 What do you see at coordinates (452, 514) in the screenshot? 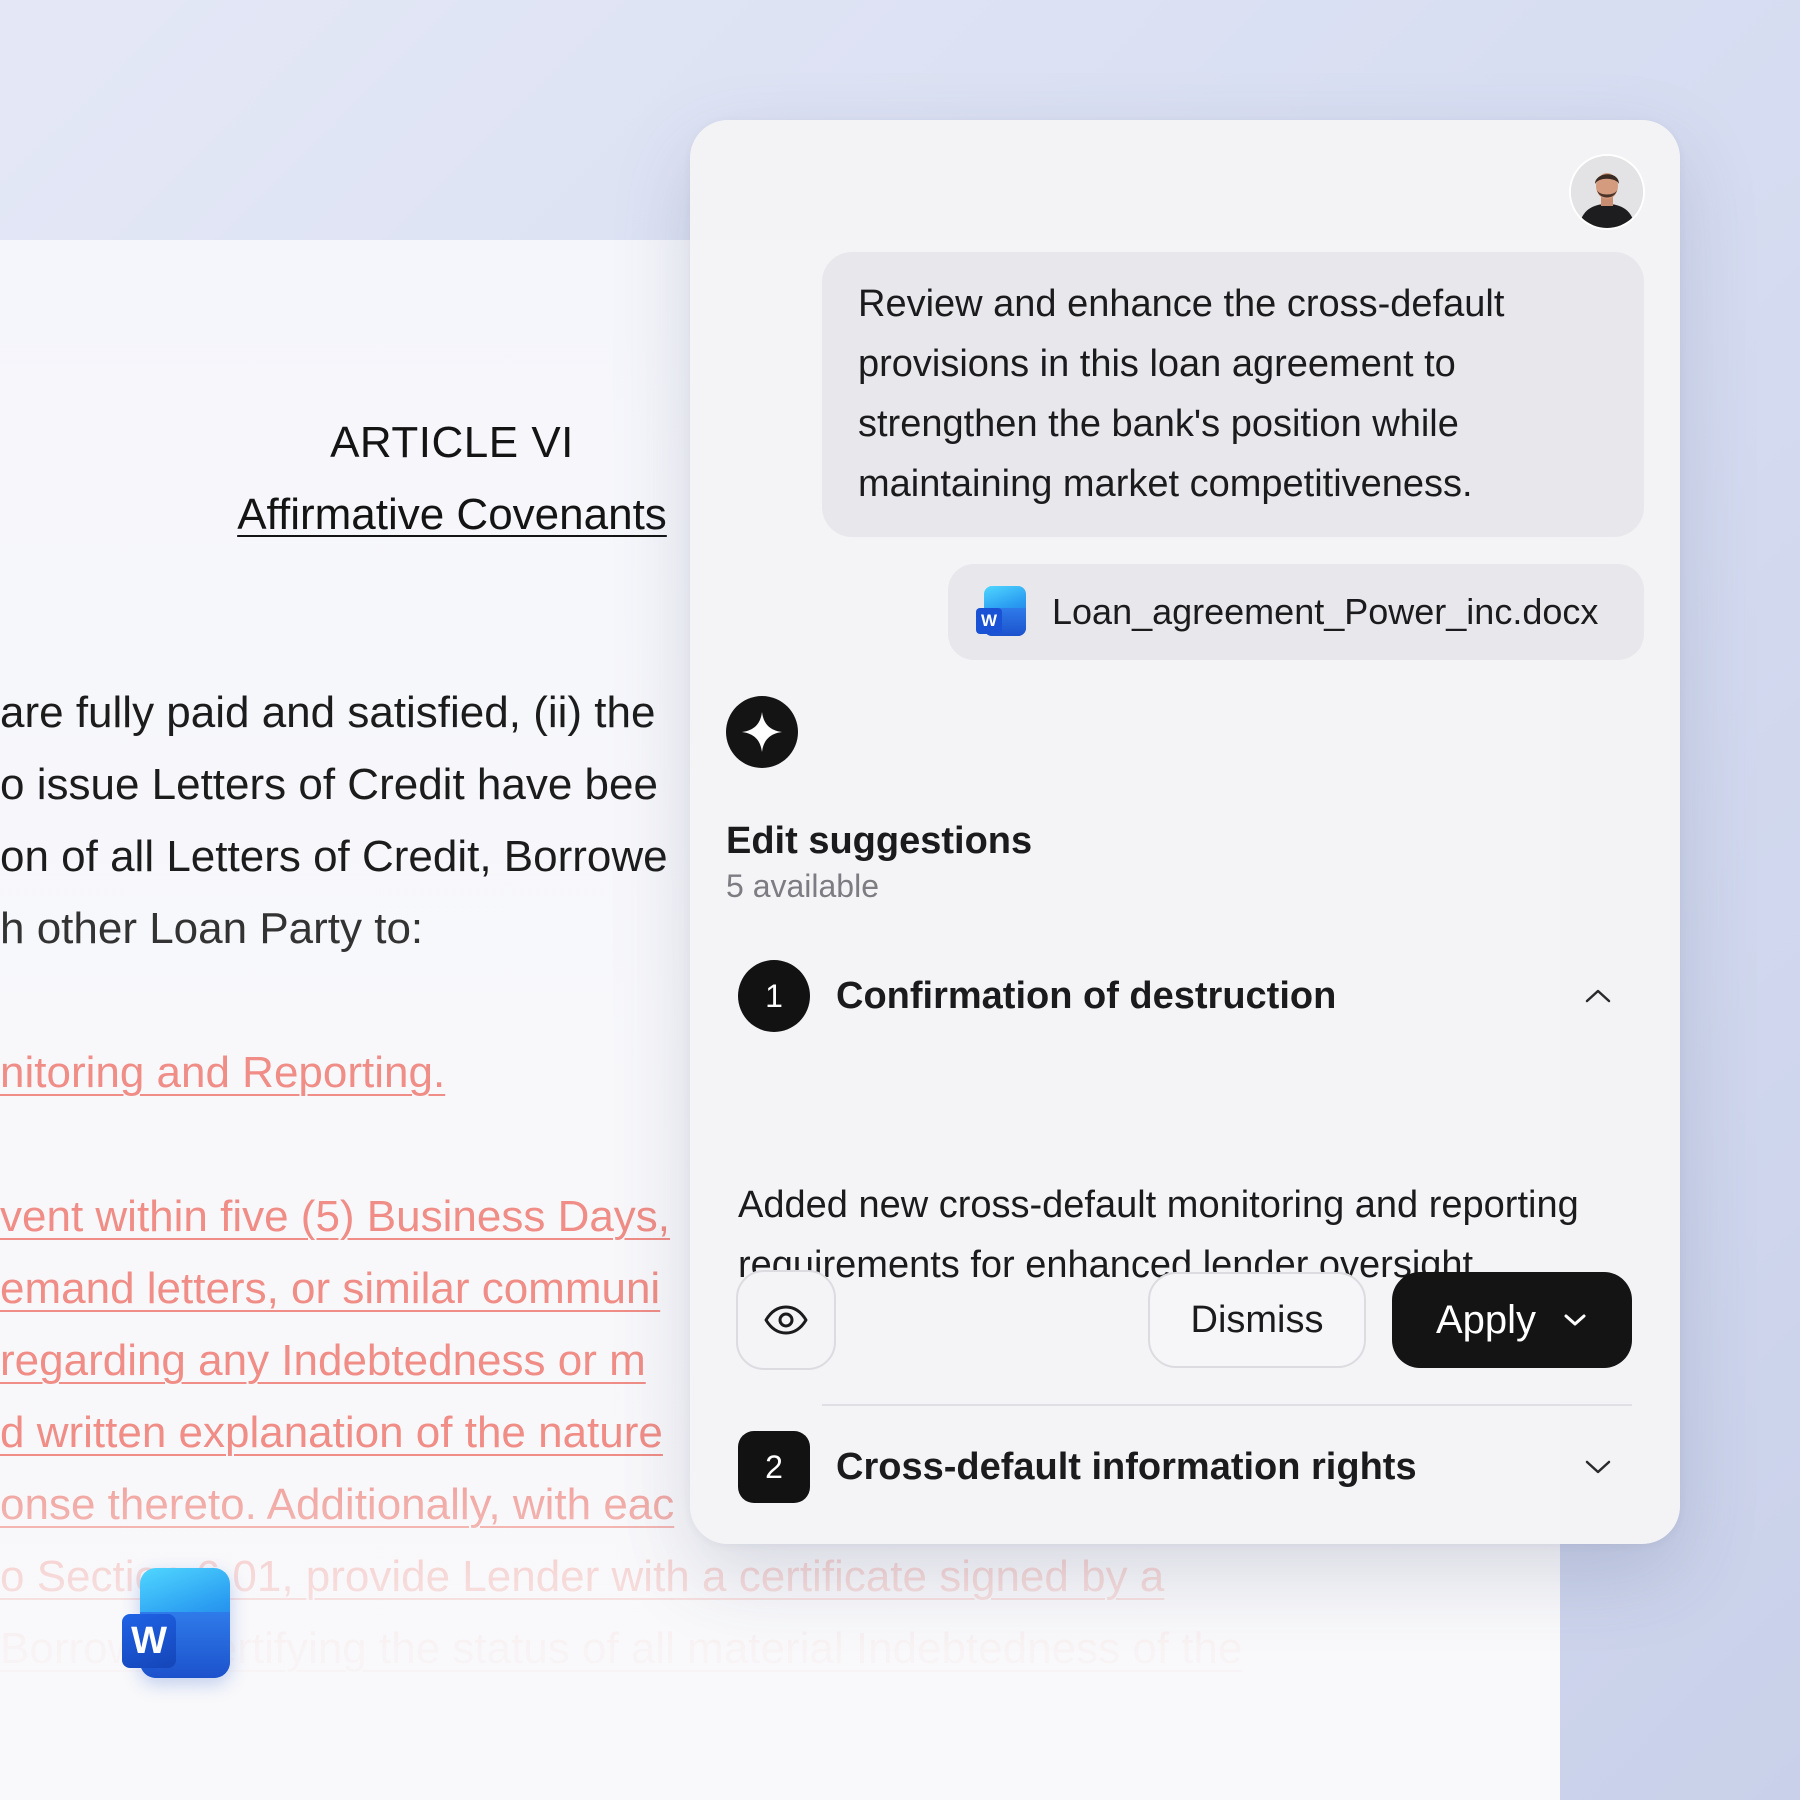
I see `article-subtitle: Affirmative Covenants` at bounding box center [452, 514].